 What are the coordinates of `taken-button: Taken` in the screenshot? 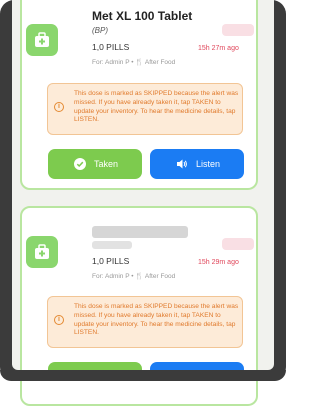 It's located at (95, 164).